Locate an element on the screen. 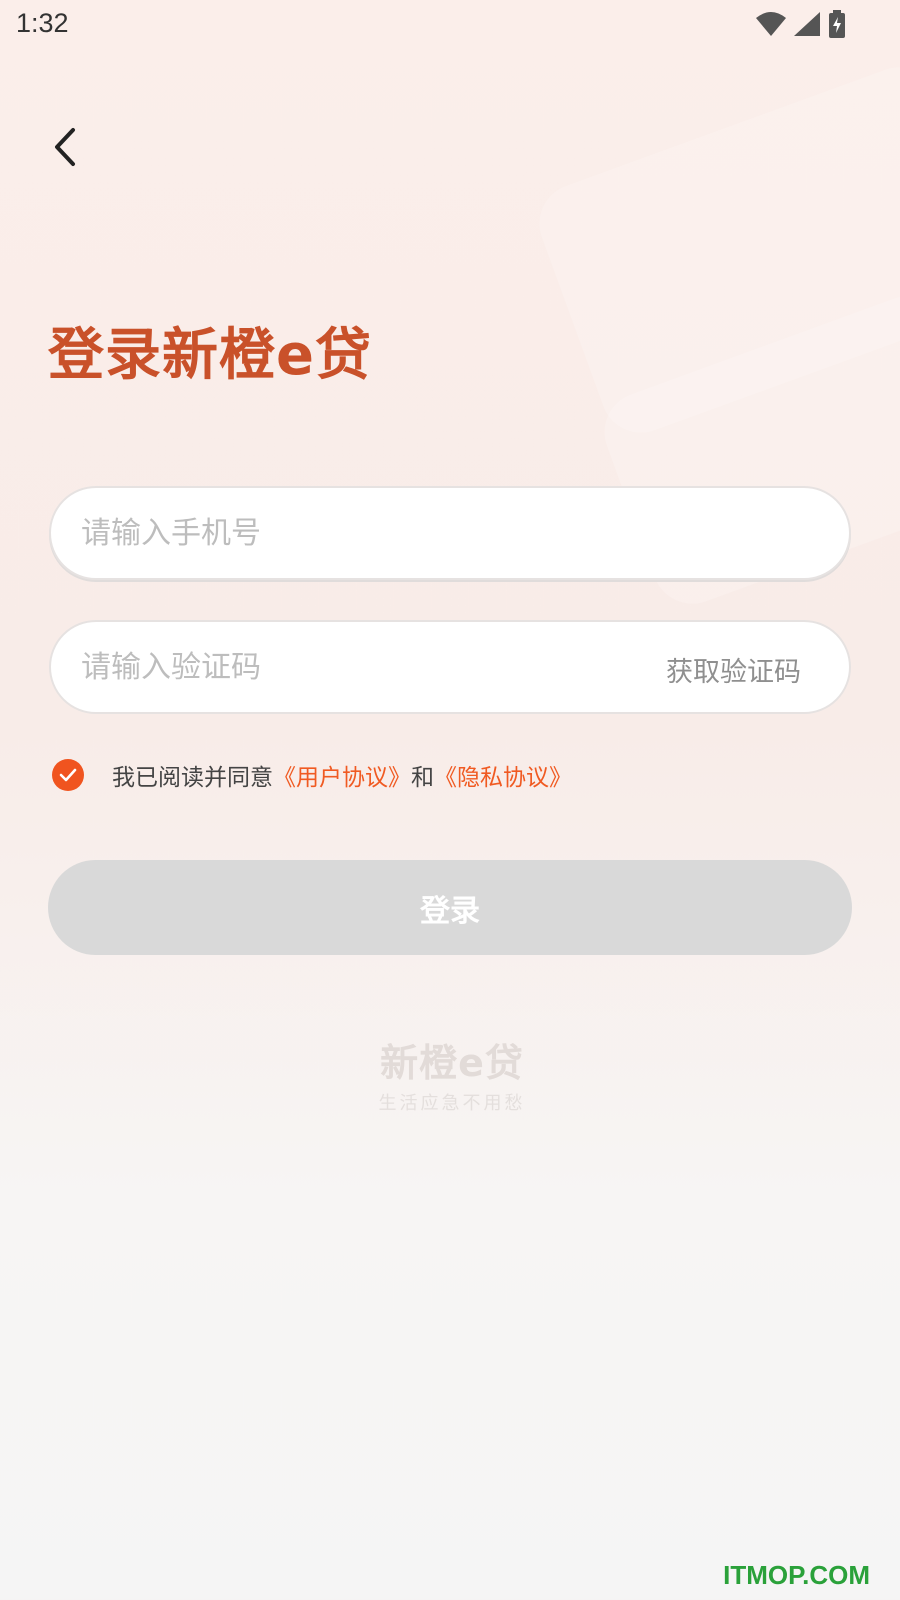 This screenshot has height=1600, width=900. privacy-agreement-link: 《隐私协议》 is located at coordinates (503, 775).